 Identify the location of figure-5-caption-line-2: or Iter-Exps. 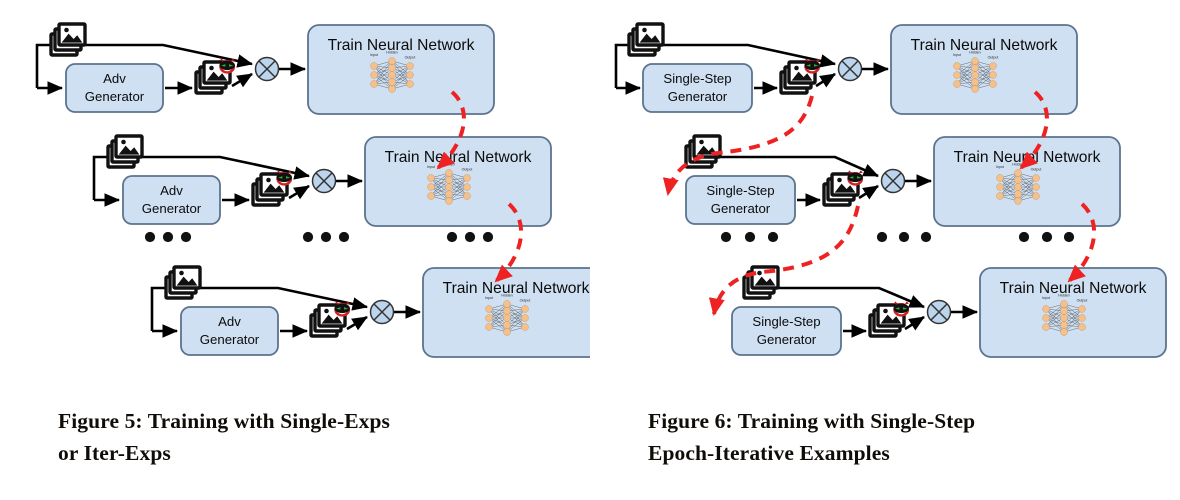
(114, 453).